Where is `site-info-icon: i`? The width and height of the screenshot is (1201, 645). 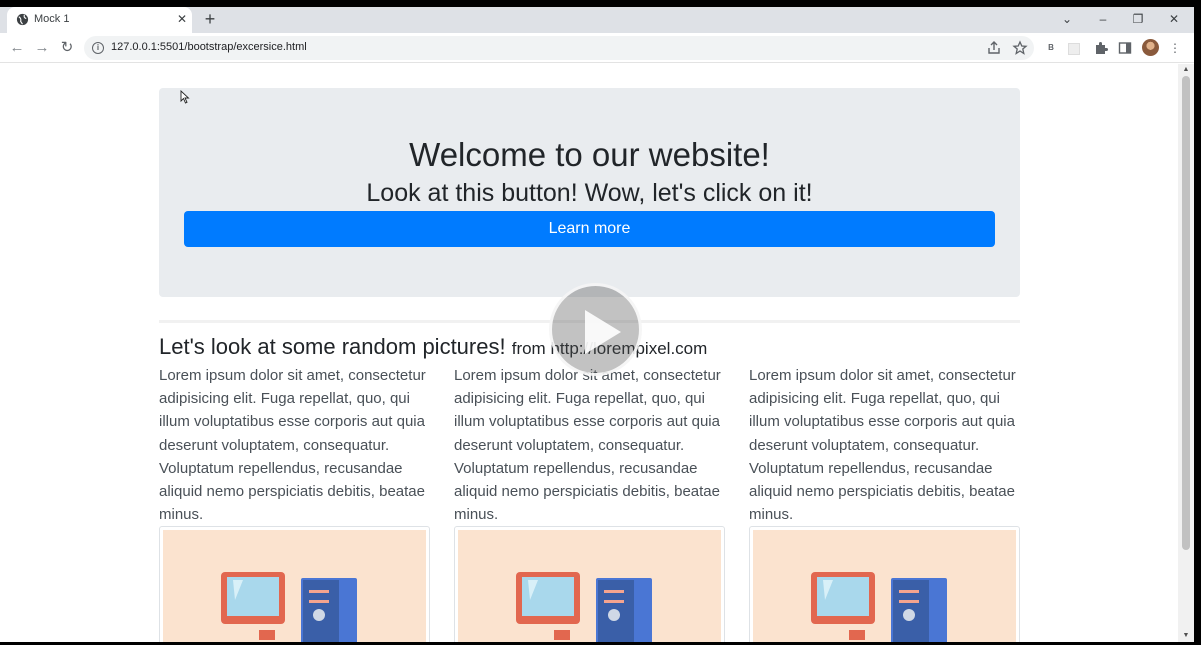 site-info-icon: i is located at coordinates (98, 48).